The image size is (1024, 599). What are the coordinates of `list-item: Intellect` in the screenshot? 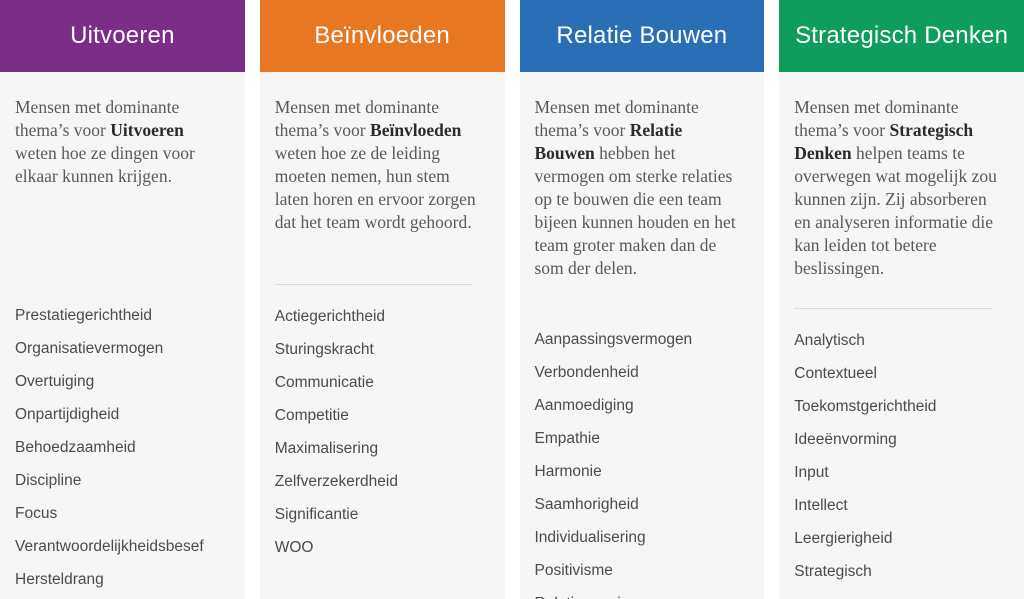 It's located at (900, 506).